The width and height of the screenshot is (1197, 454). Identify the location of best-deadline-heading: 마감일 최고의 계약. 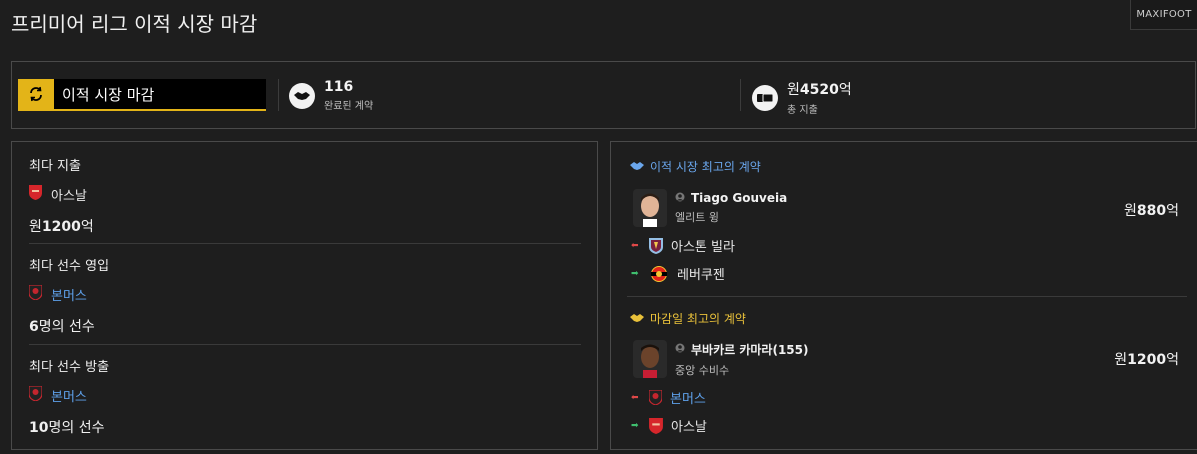
(687, 318).